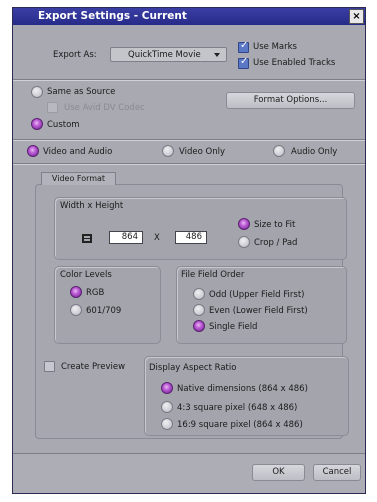 This screenshot has height=502, width=377. What do you see at coordinates (86, 275) in the screenshot?
I see `color-levels-title: Color Levels` at bounding box center [86, 275].